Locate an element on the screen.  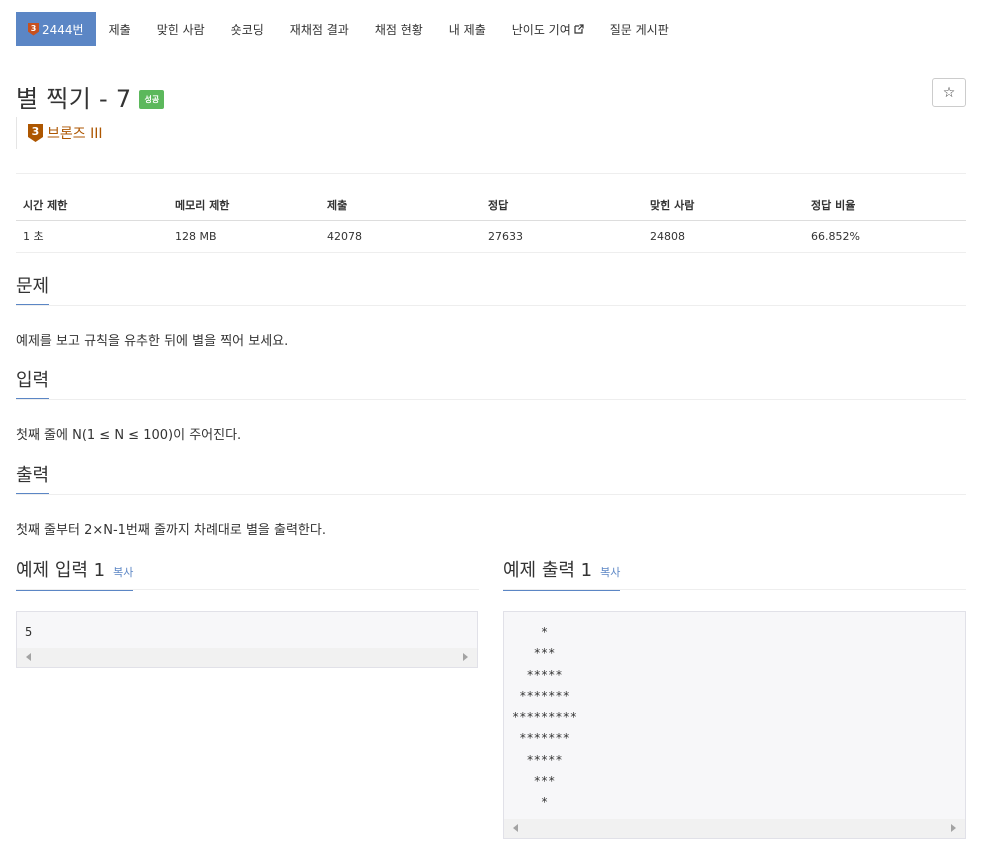
sample-input-content: 5 is located at coordinates (29, 632).